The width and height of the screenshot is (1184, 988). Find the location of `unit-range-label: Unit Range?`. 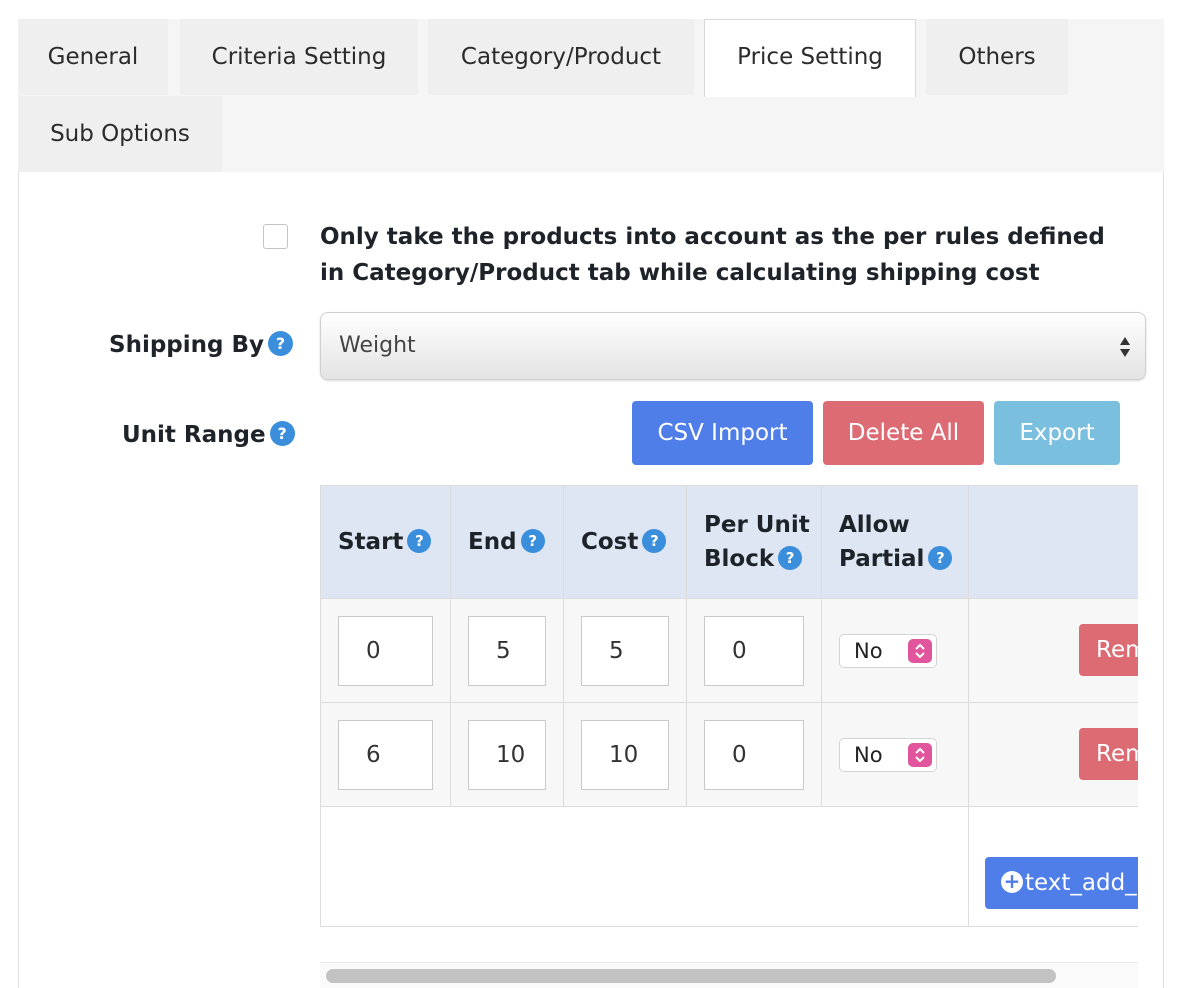

unit-range-label: Unit Range? is located at coordinates (208, 434).